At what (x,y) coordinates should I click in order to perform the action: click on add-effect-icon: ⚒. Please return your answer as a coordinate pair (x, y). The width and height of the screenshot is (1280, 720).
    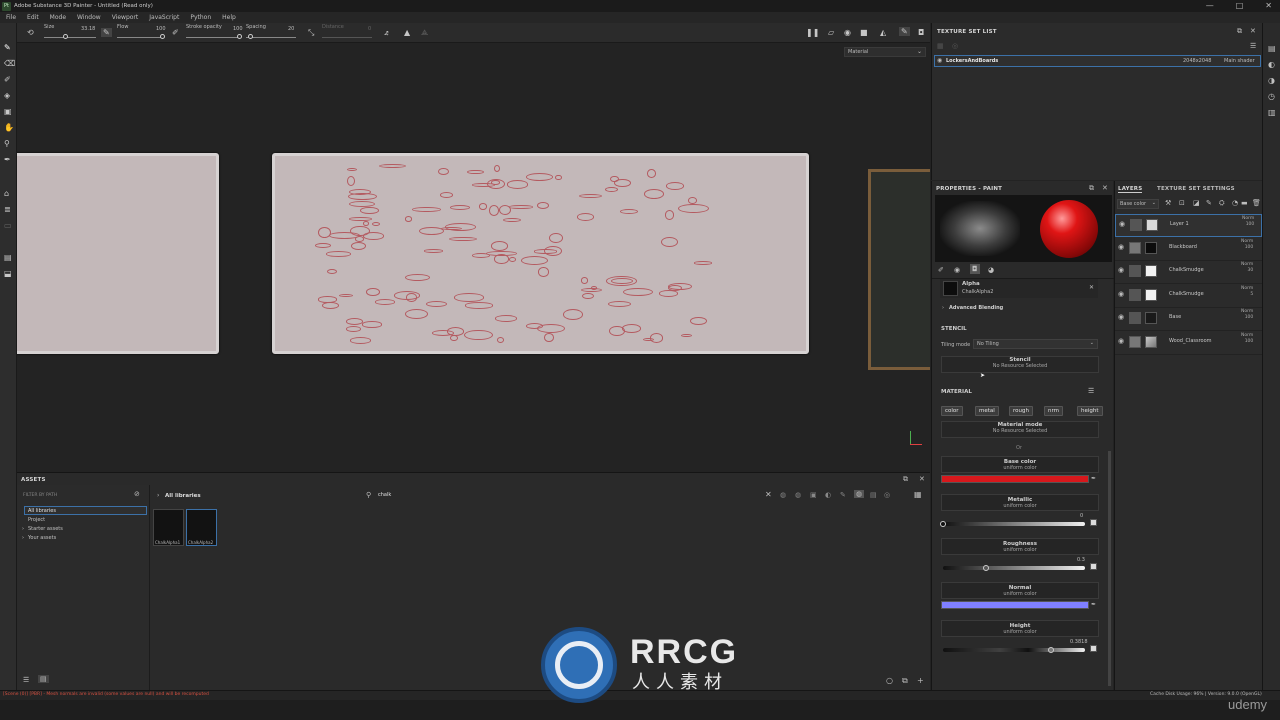
    Looking at the image, I should click on (1168, 203).